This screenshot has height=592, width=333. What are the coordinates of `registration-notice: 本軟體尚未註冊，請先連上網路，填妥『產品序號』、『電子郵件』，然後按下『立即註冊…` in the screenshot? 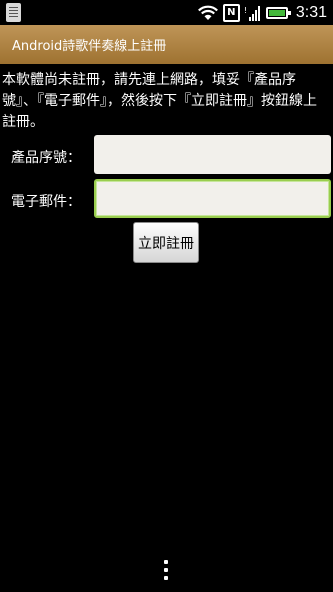 It's located at (159, 101).